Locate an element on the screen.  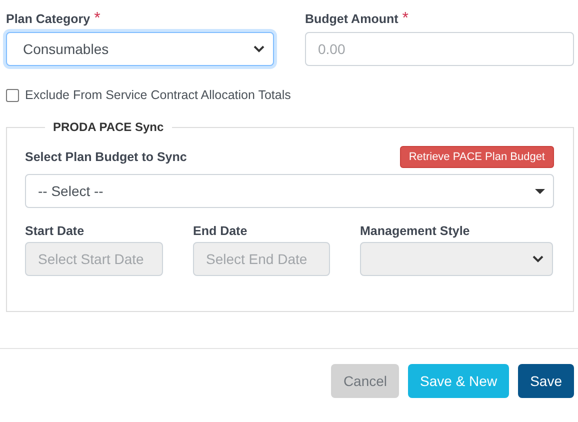
plan-budget-select: -- Select -- is located at coordinates (289, 191).